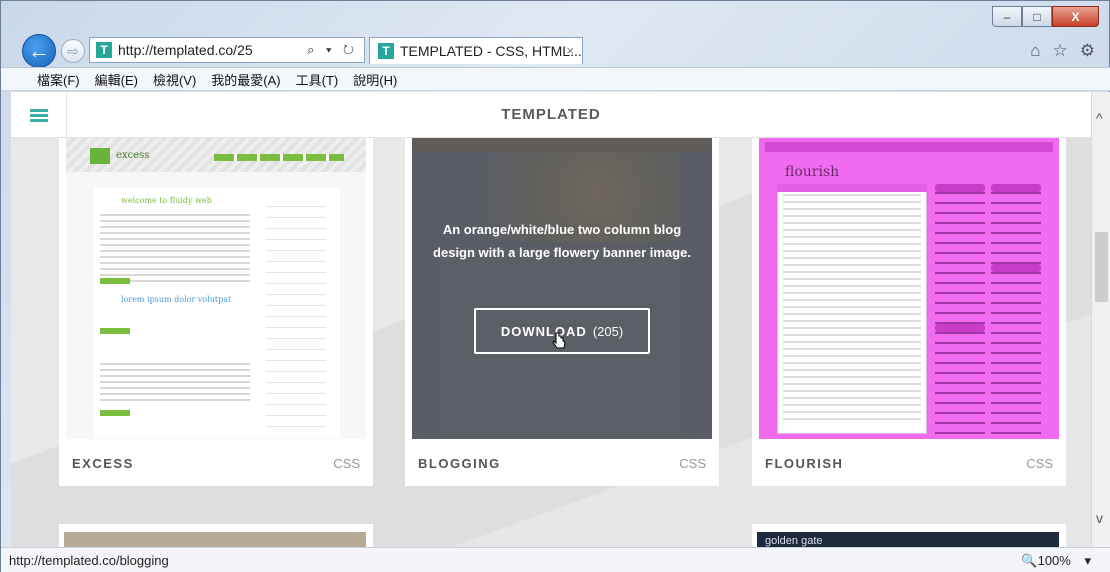  I want to click on maximize-button: □, so click(1037, 16).